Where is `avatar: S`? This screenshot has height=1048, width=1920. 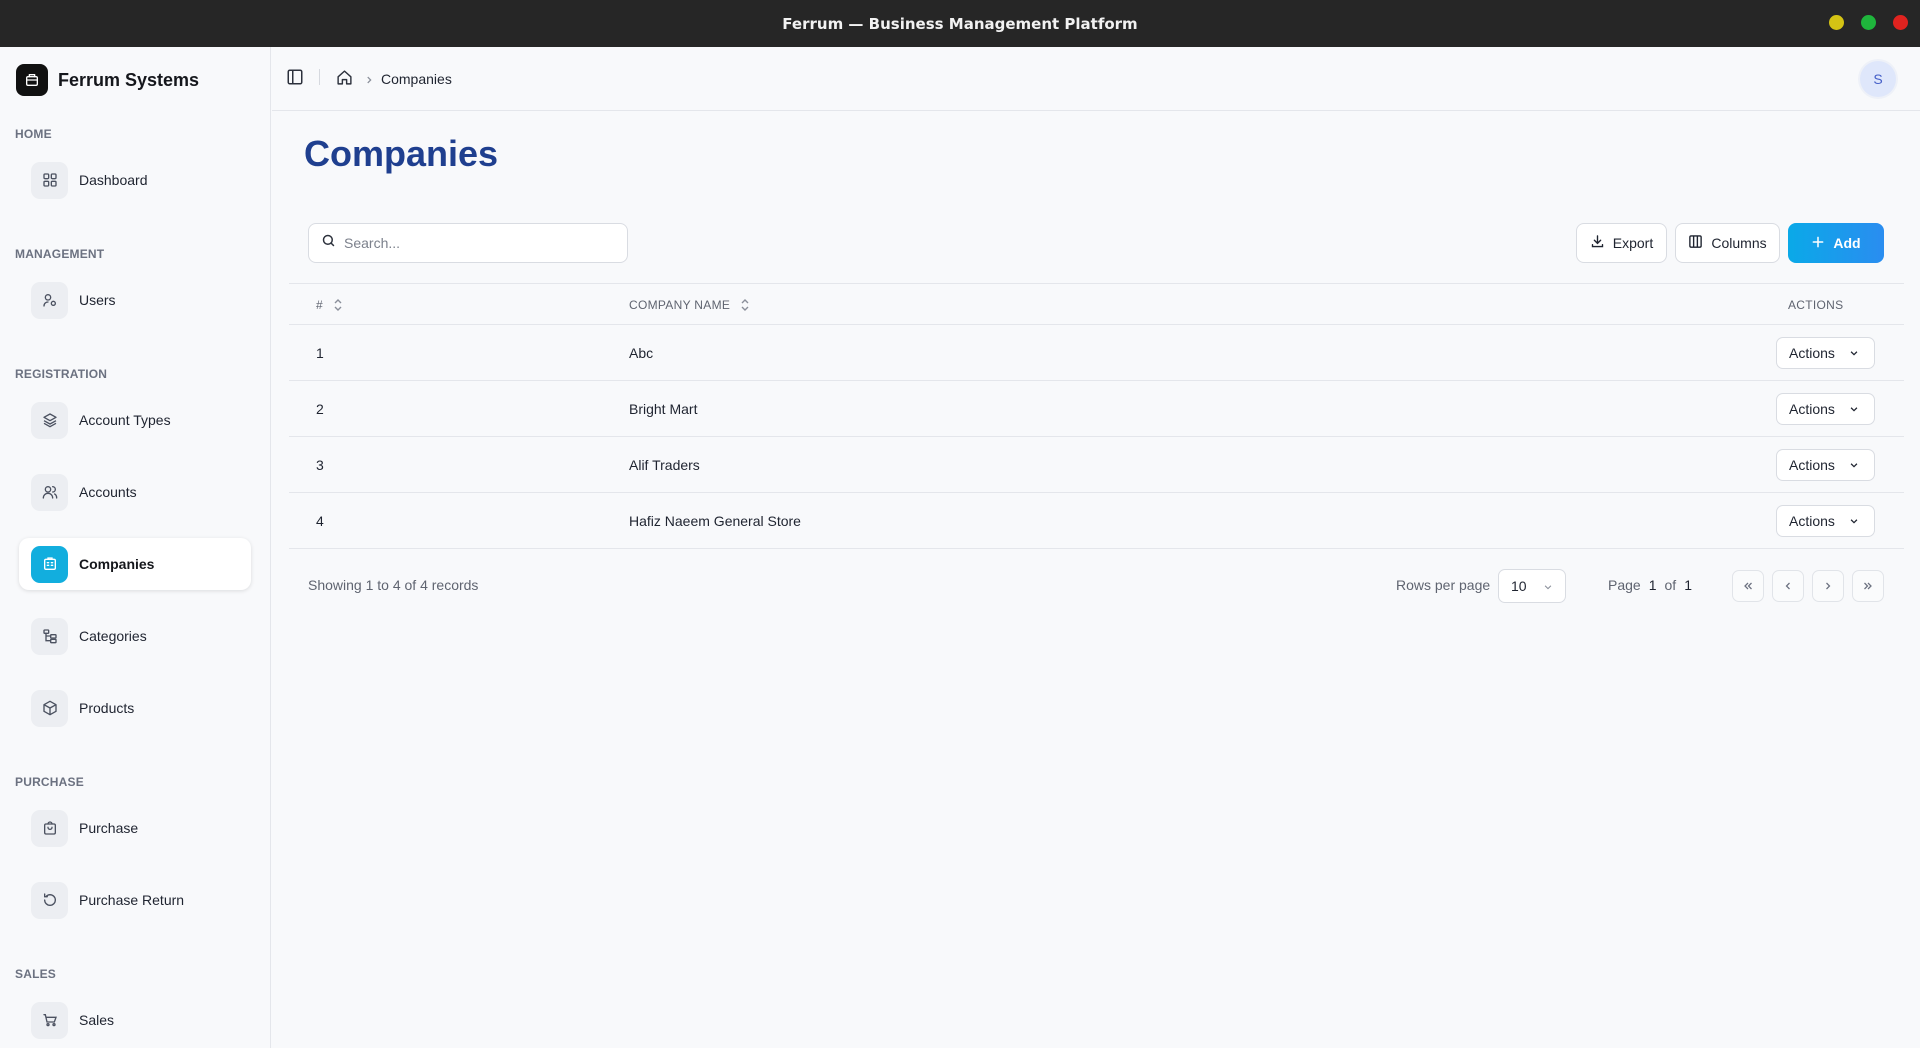 avatar: S is located at coordinates (1878, 79).